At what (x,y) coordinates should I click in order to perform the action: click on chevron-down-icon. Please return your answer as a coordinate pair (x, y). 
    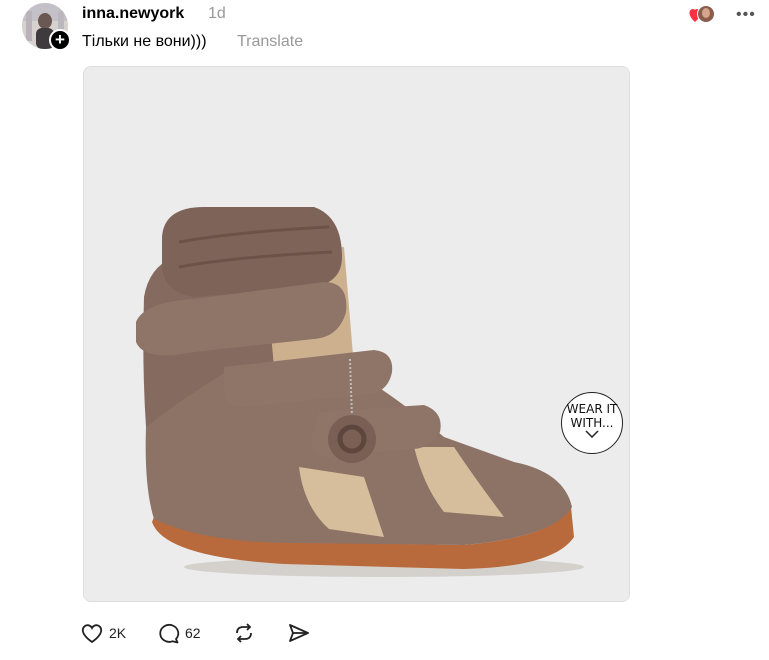
    Looking at the image, I should click on (592, 434).